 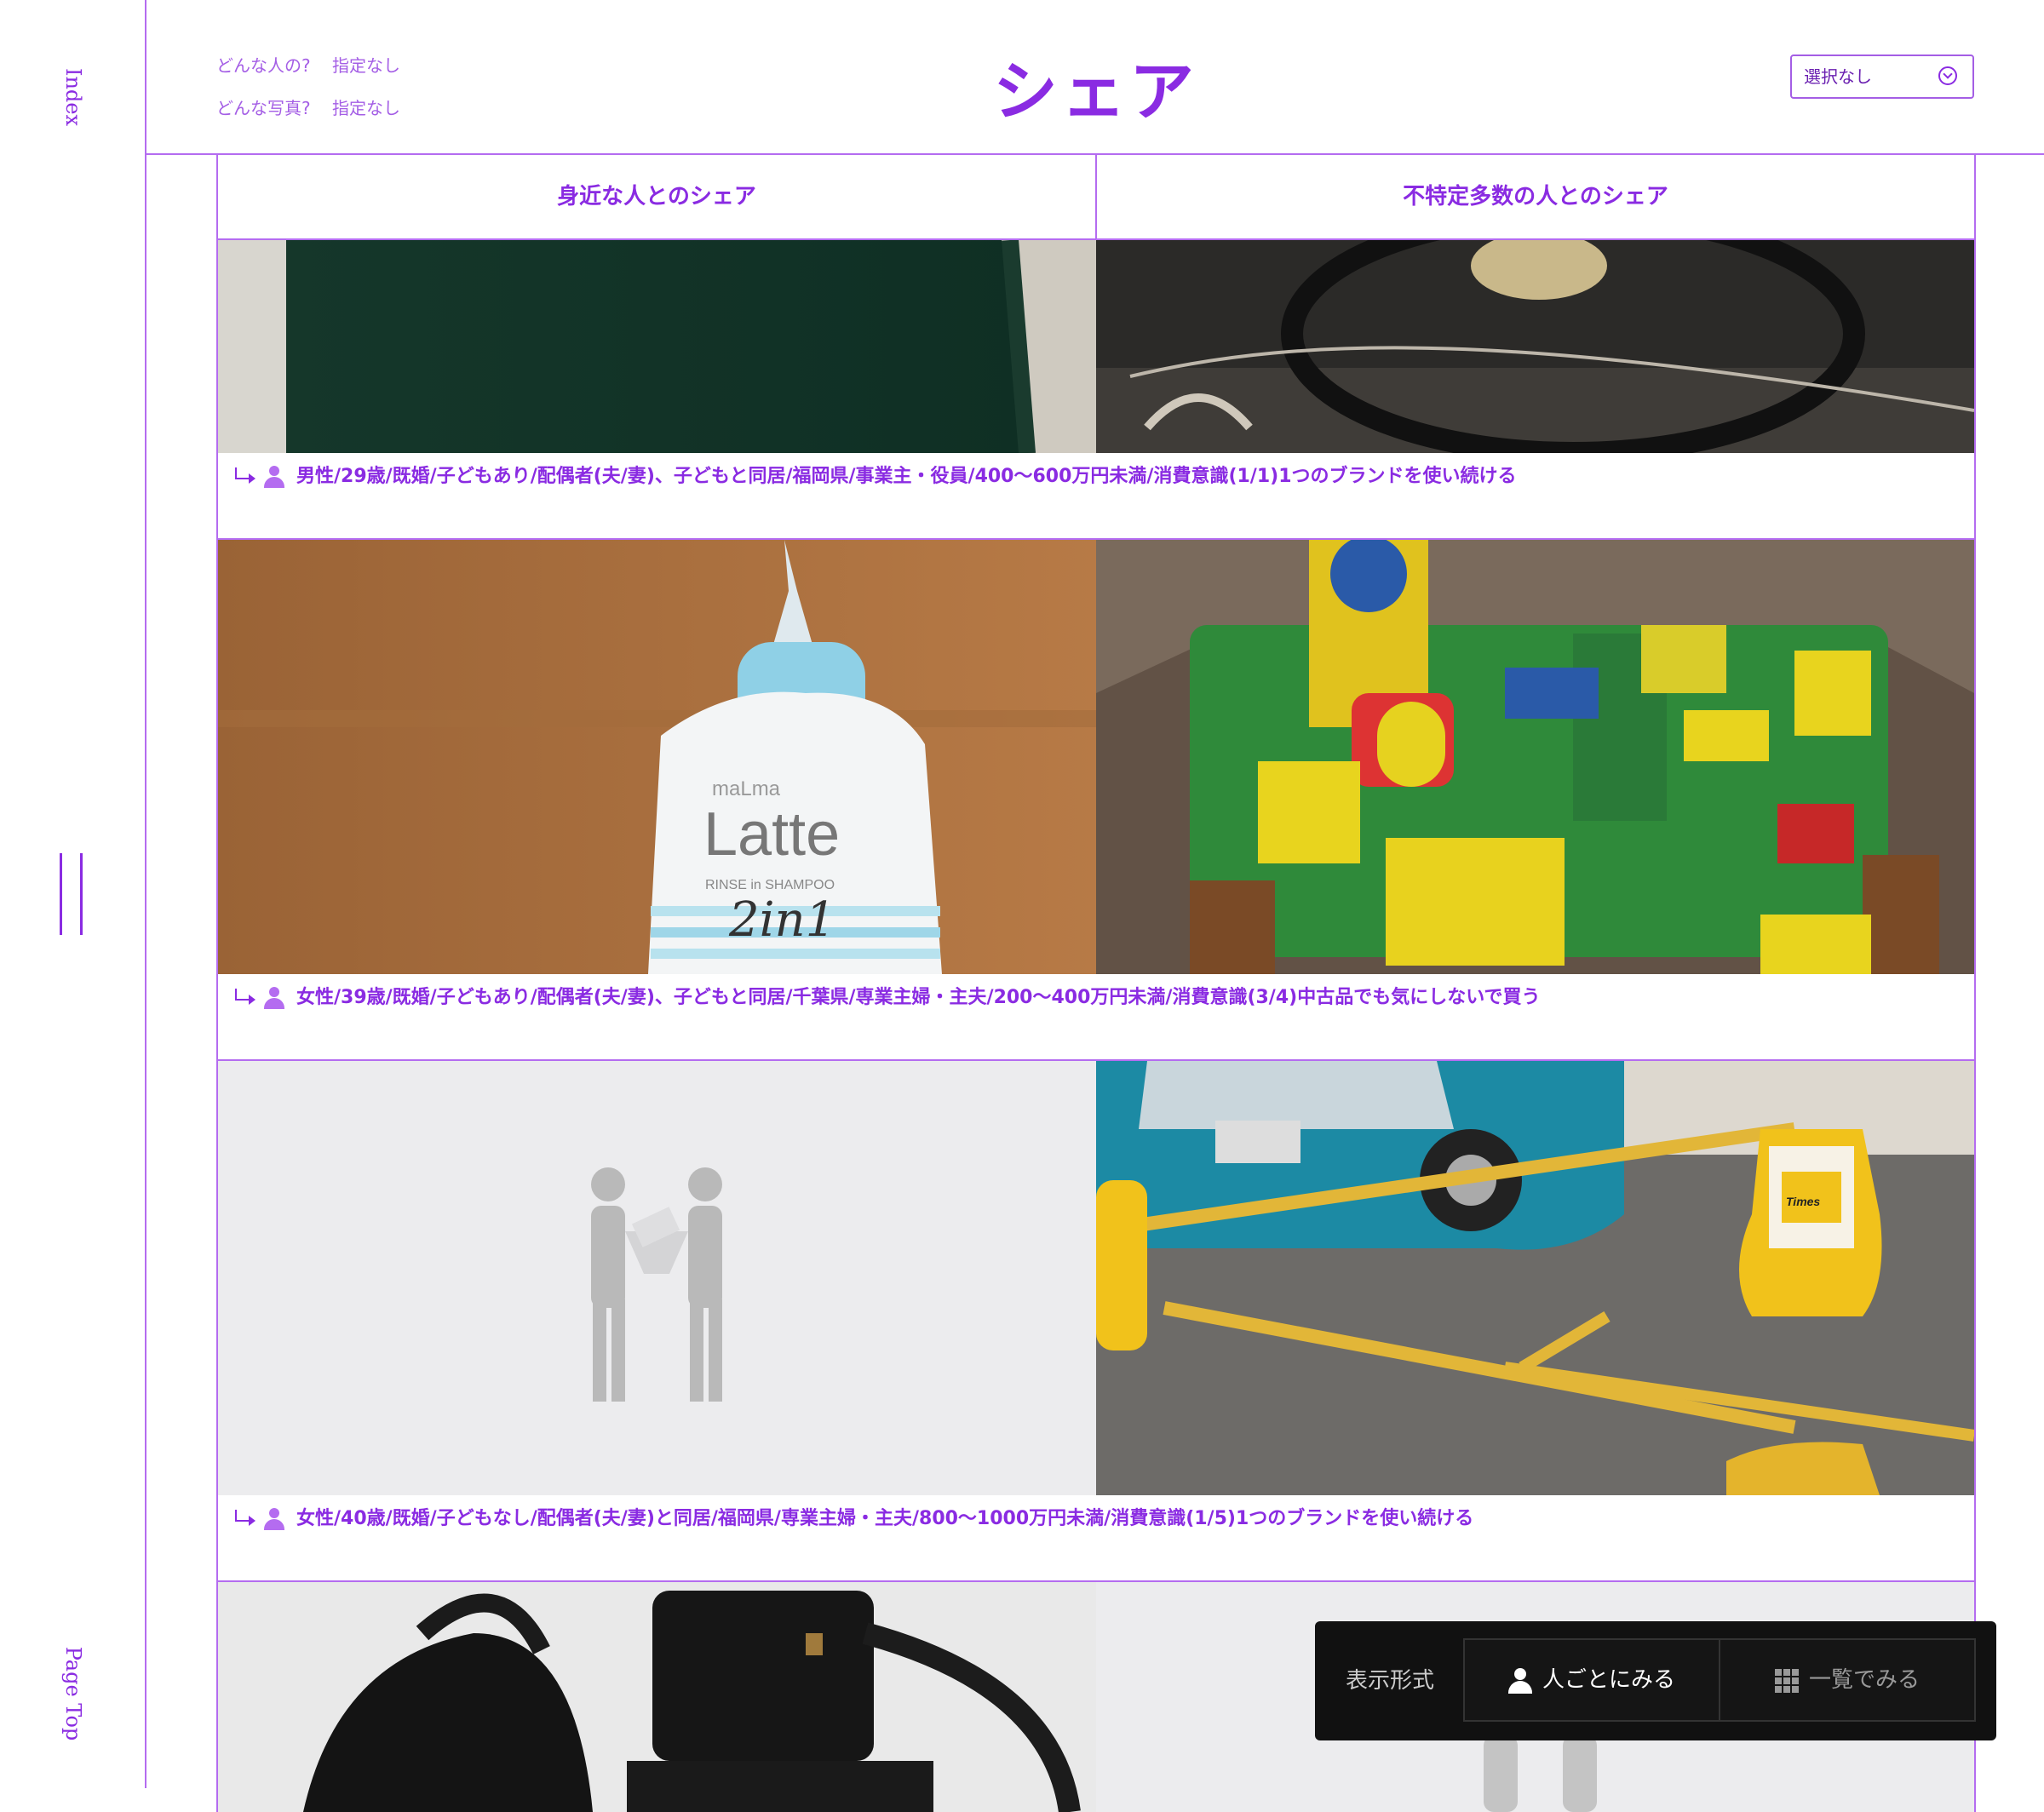 I want to click on photo-parking: Times, so click(x=1535, y=1278).